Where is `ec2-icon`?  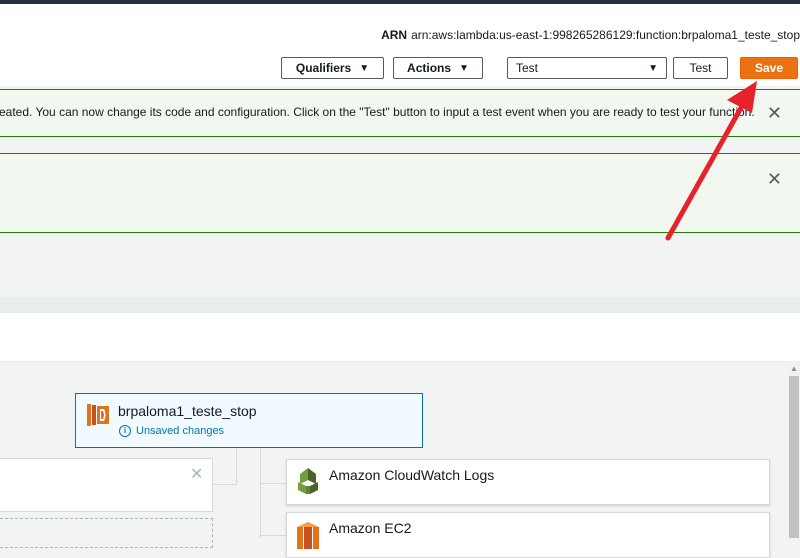 ec2-icon is located at coordinates (308, 535).